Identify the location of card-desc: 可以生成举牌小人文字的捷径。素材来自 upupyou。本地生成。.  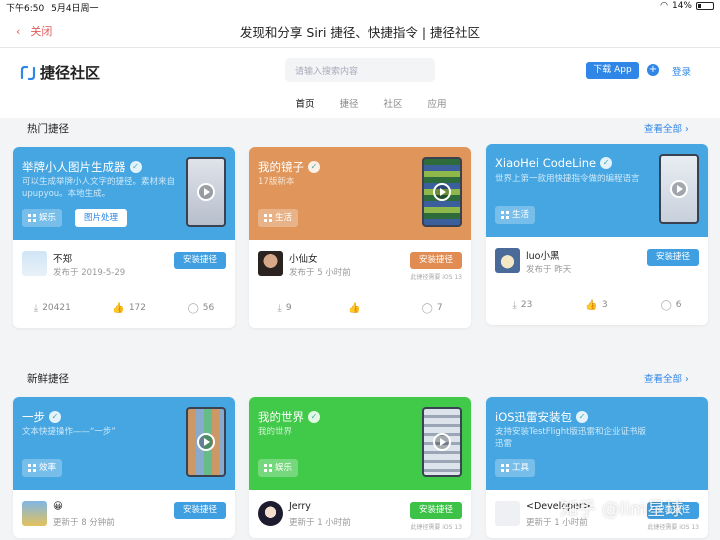
(99, 188).